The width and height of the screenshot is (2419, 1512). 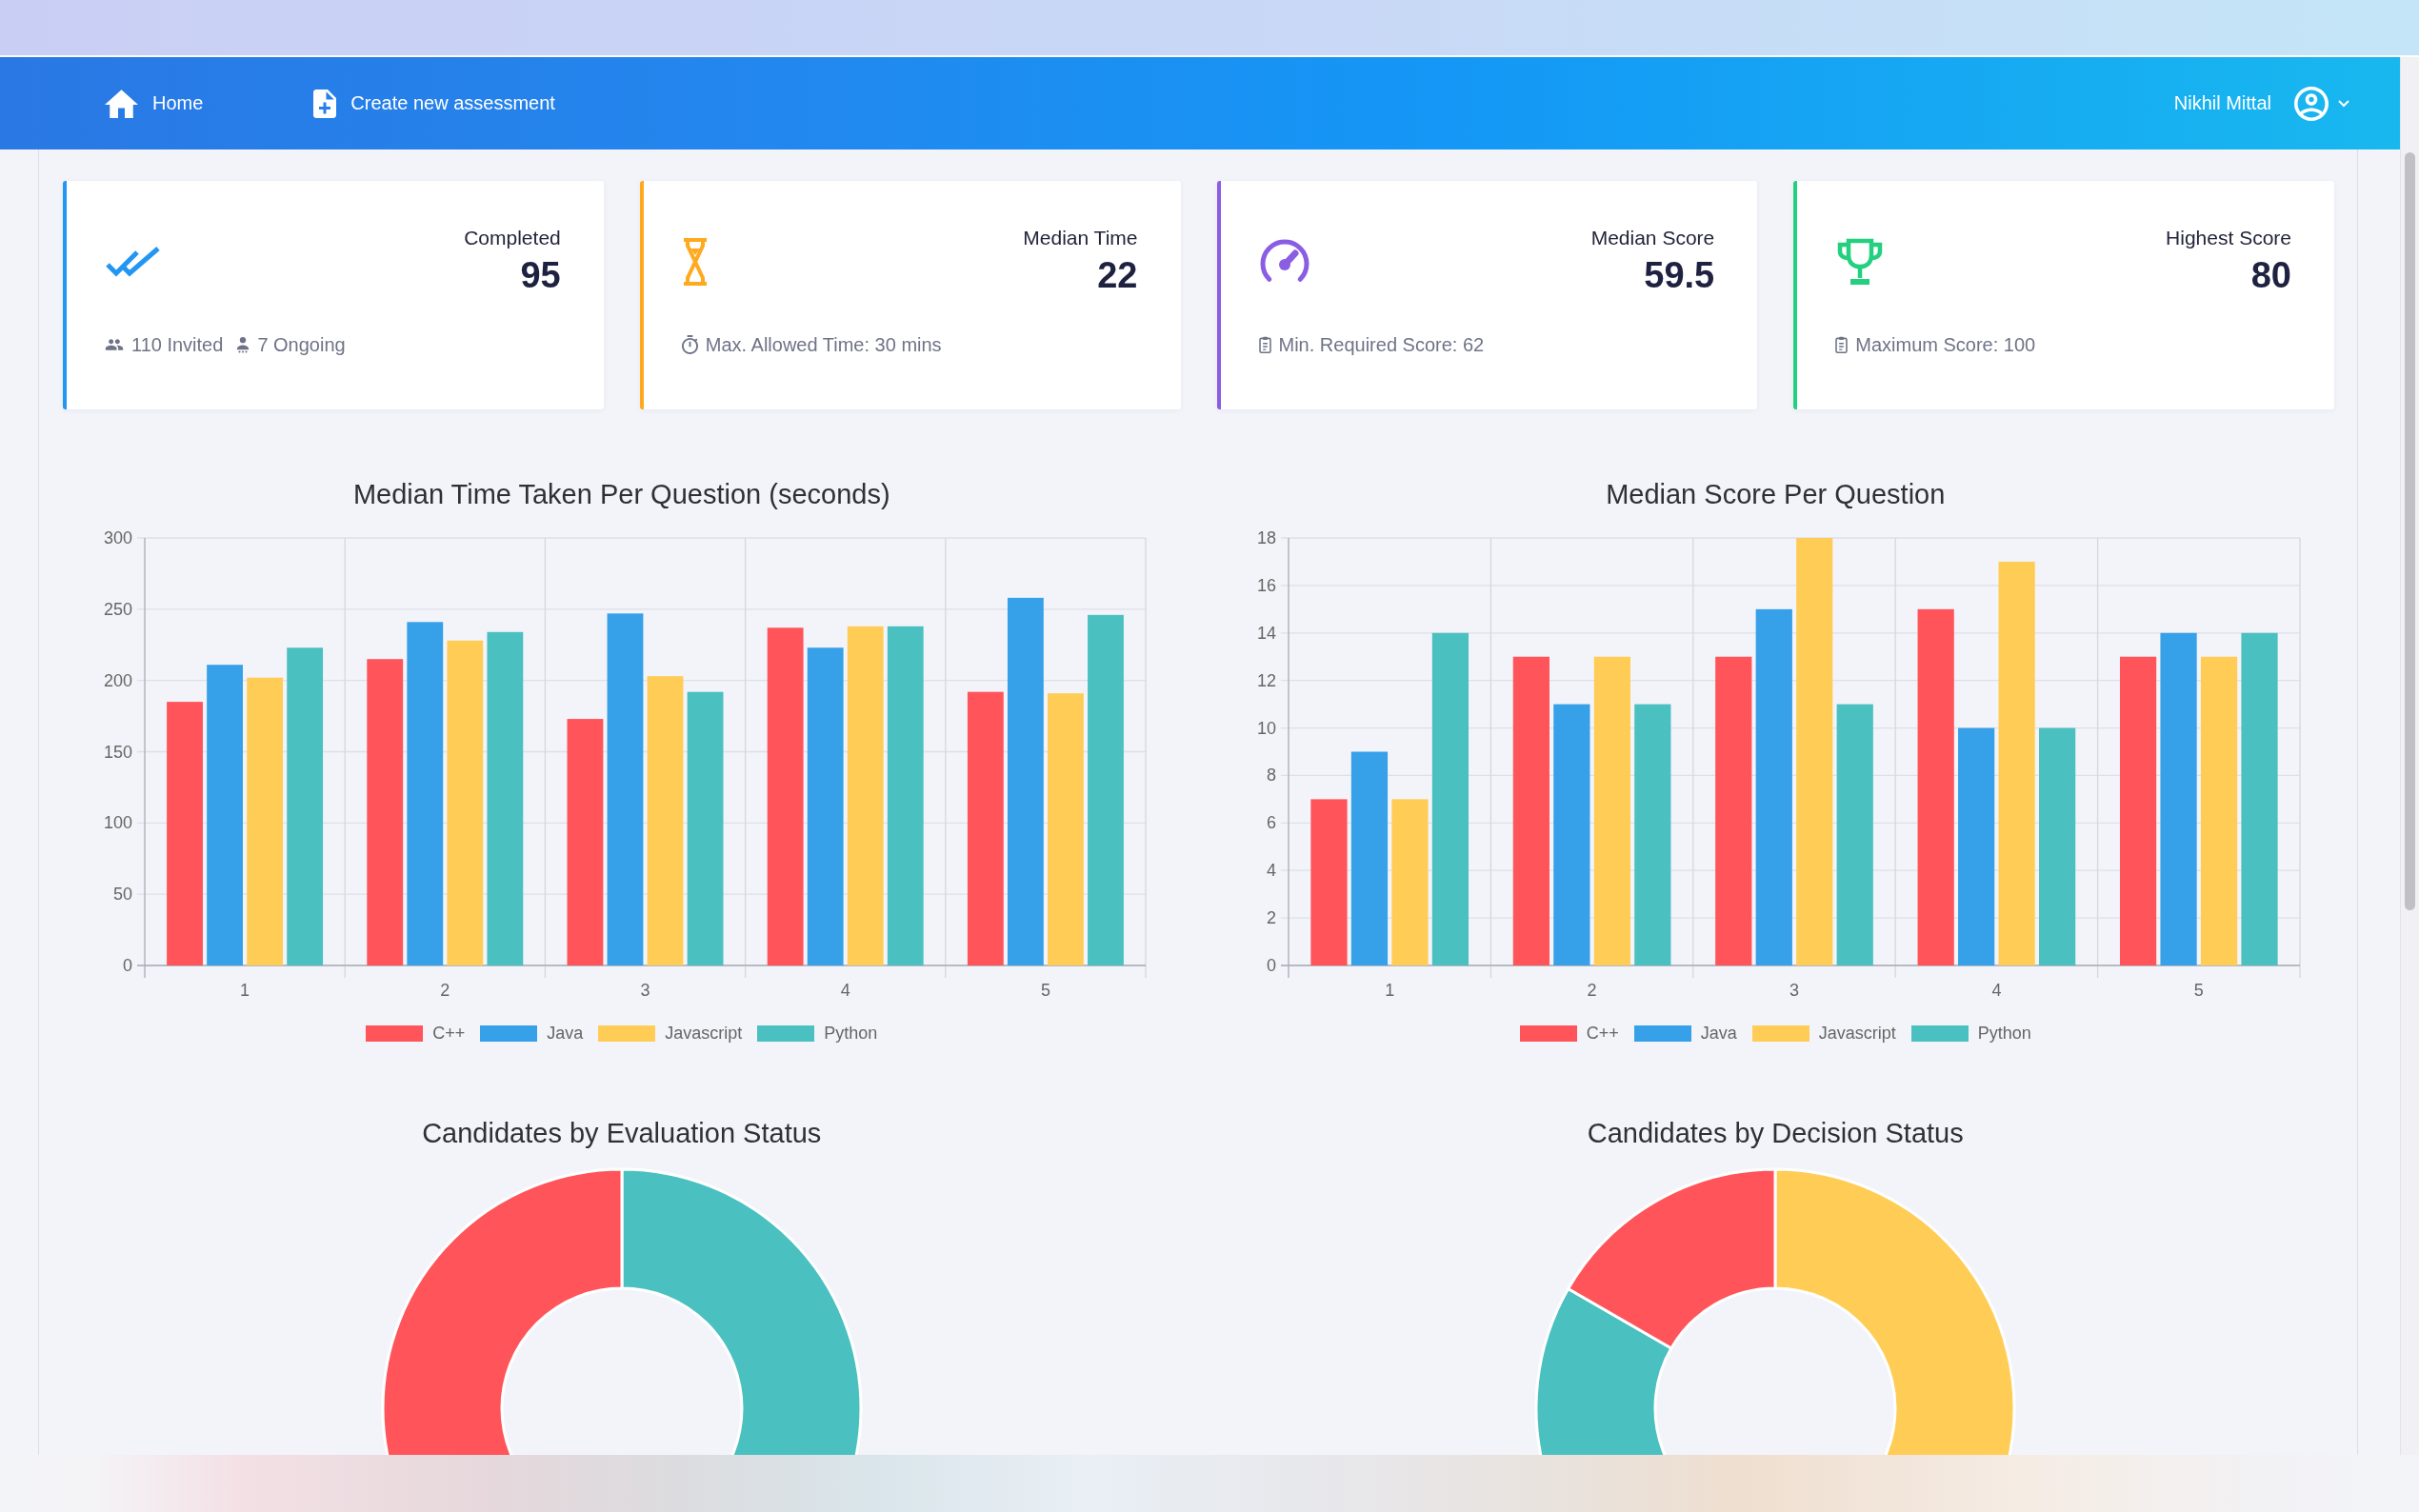 I want to click on stat-value: 59.5, so click(x=1679, y=275).